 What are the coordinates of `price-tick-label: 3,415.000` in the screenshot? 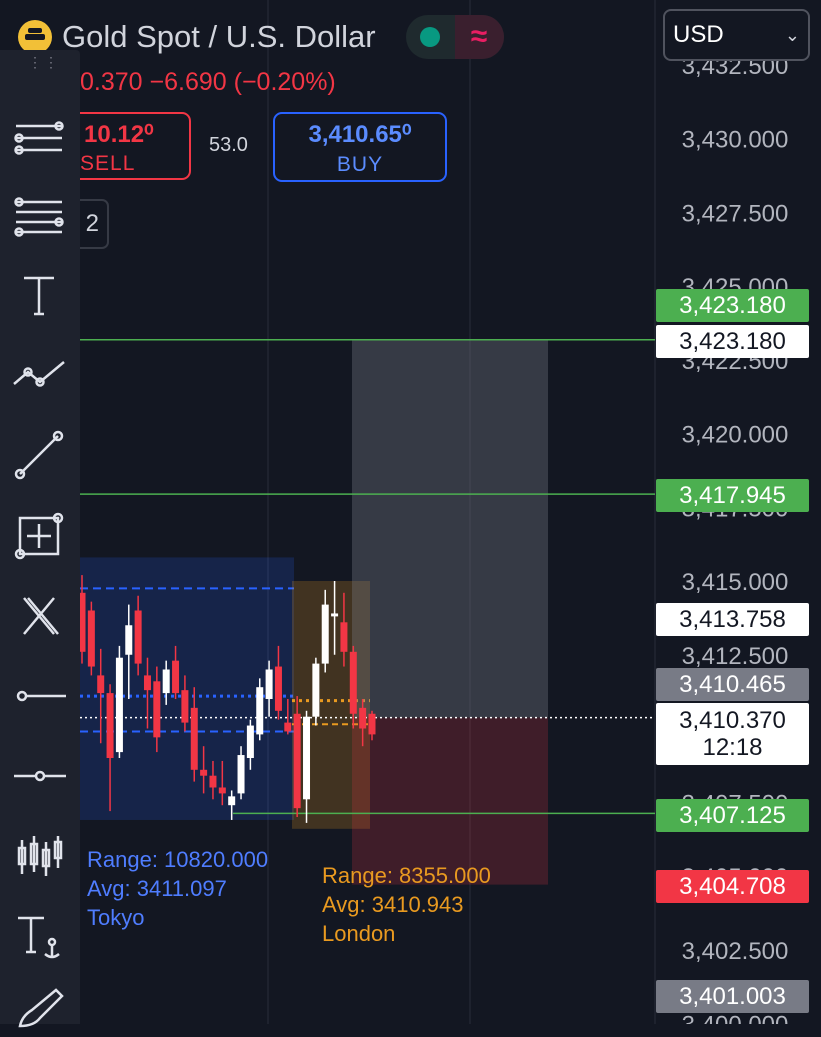 It's located at (735, 582).